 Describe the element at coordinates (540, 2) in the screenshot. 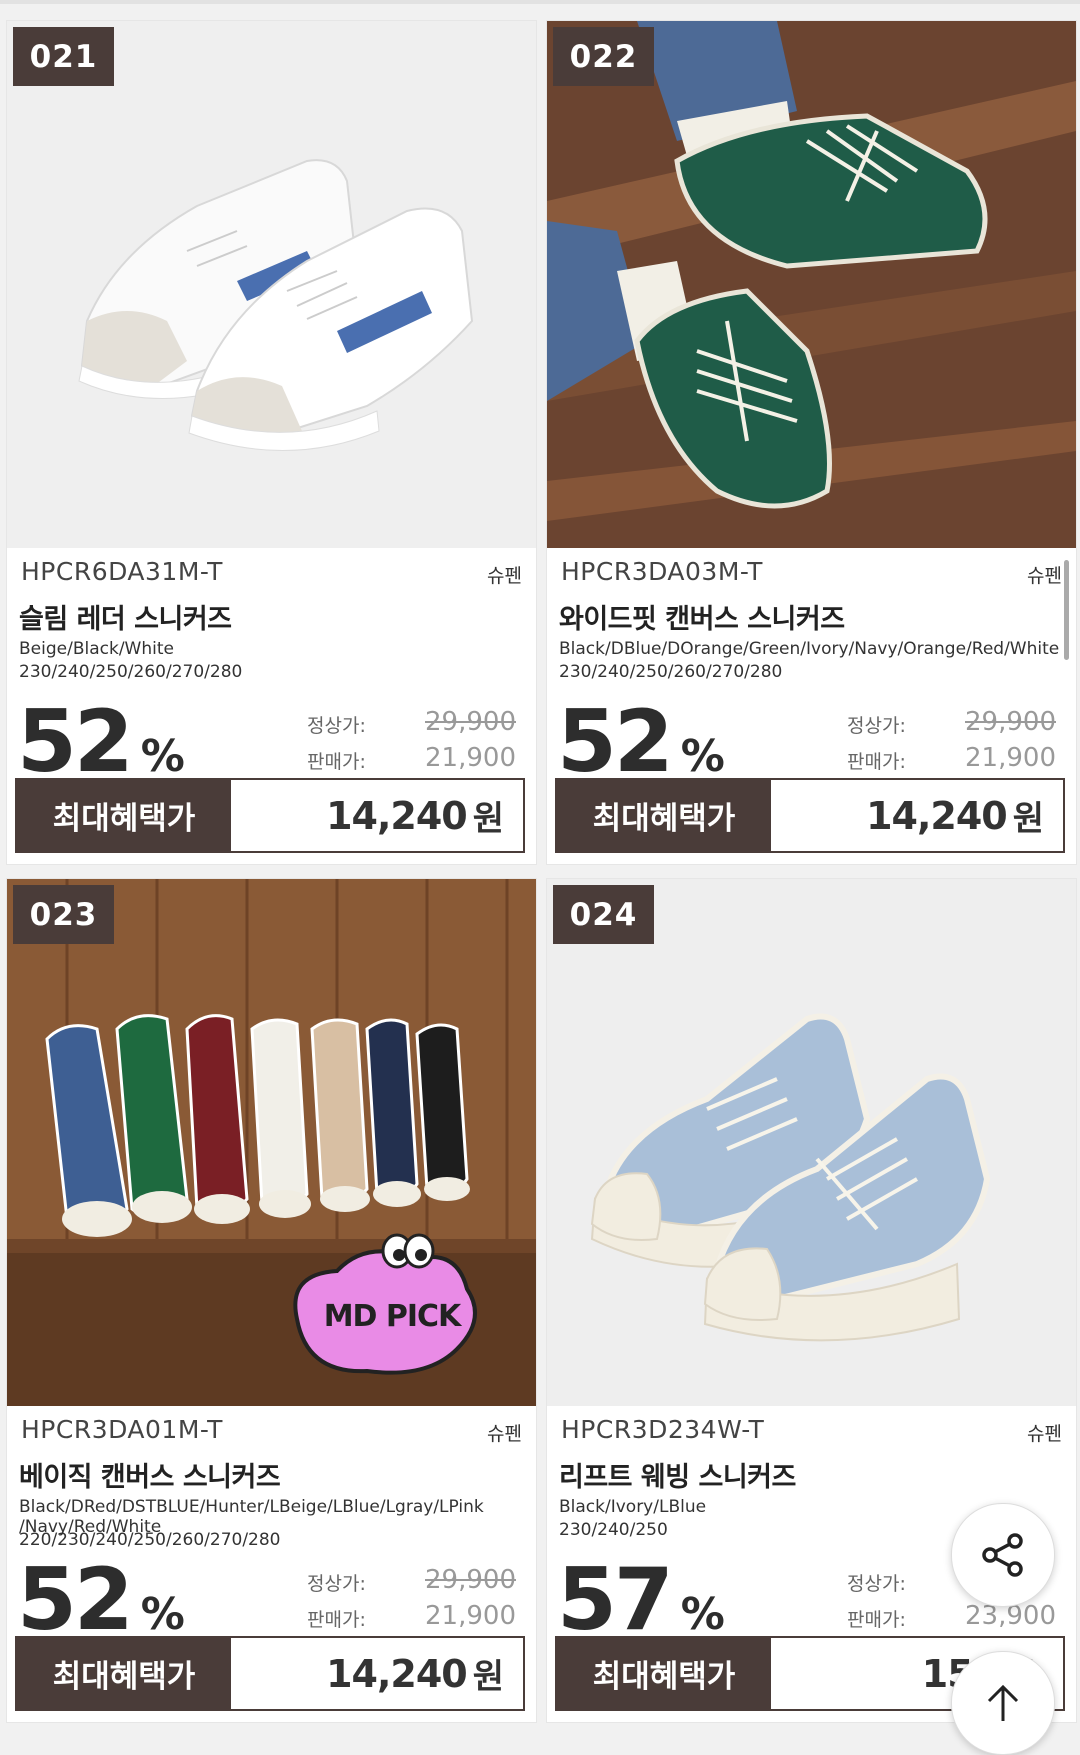

I see `top-divider` at that location.